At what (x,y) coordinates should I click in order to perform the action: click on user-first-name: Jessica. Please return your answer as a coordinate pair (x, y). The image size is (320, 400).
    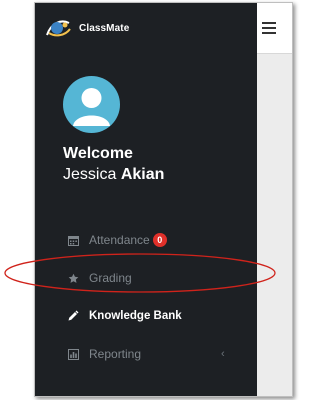
    Looking at the image, I should click on (90, 174).